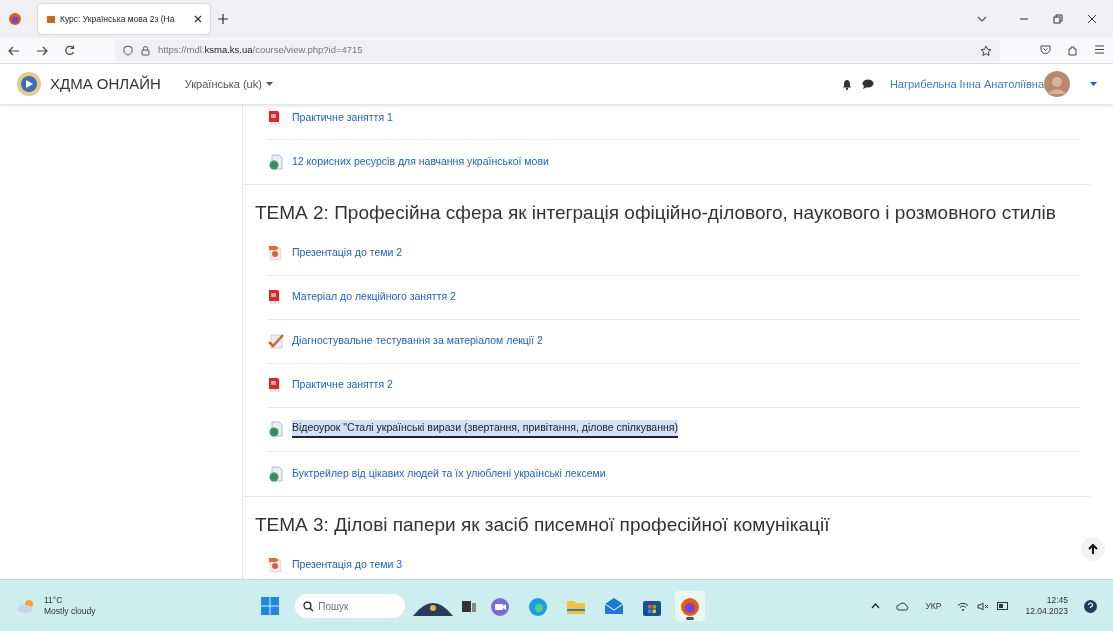 The width and height of the screenshot is (1113, 631). I want to click on search-icon, so click(309, 606).